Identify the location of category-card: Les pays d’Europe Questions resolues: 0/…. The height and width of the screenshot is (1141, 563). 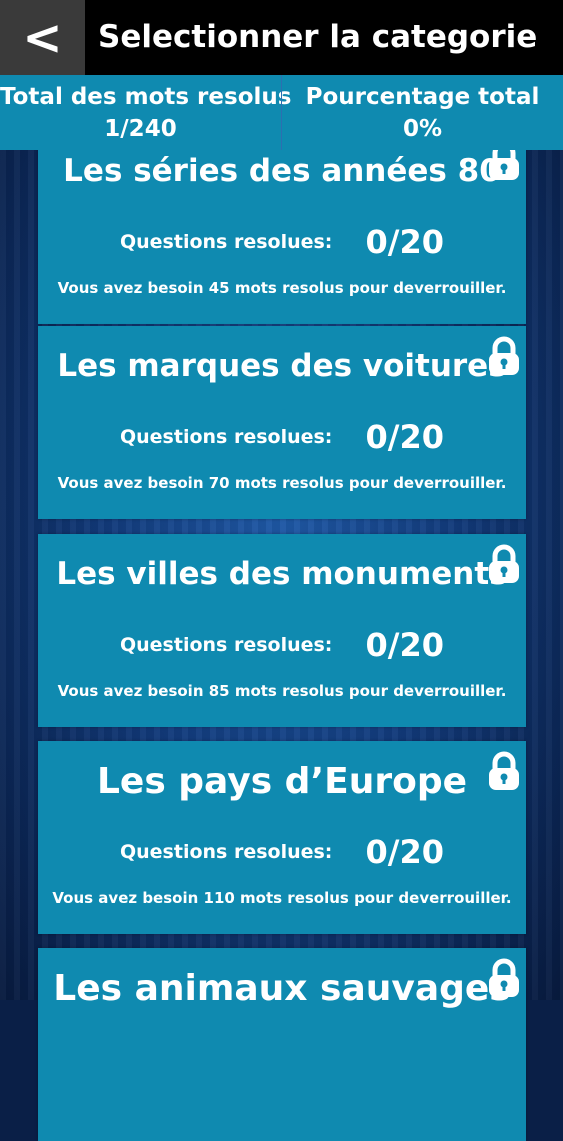
(282, 837).